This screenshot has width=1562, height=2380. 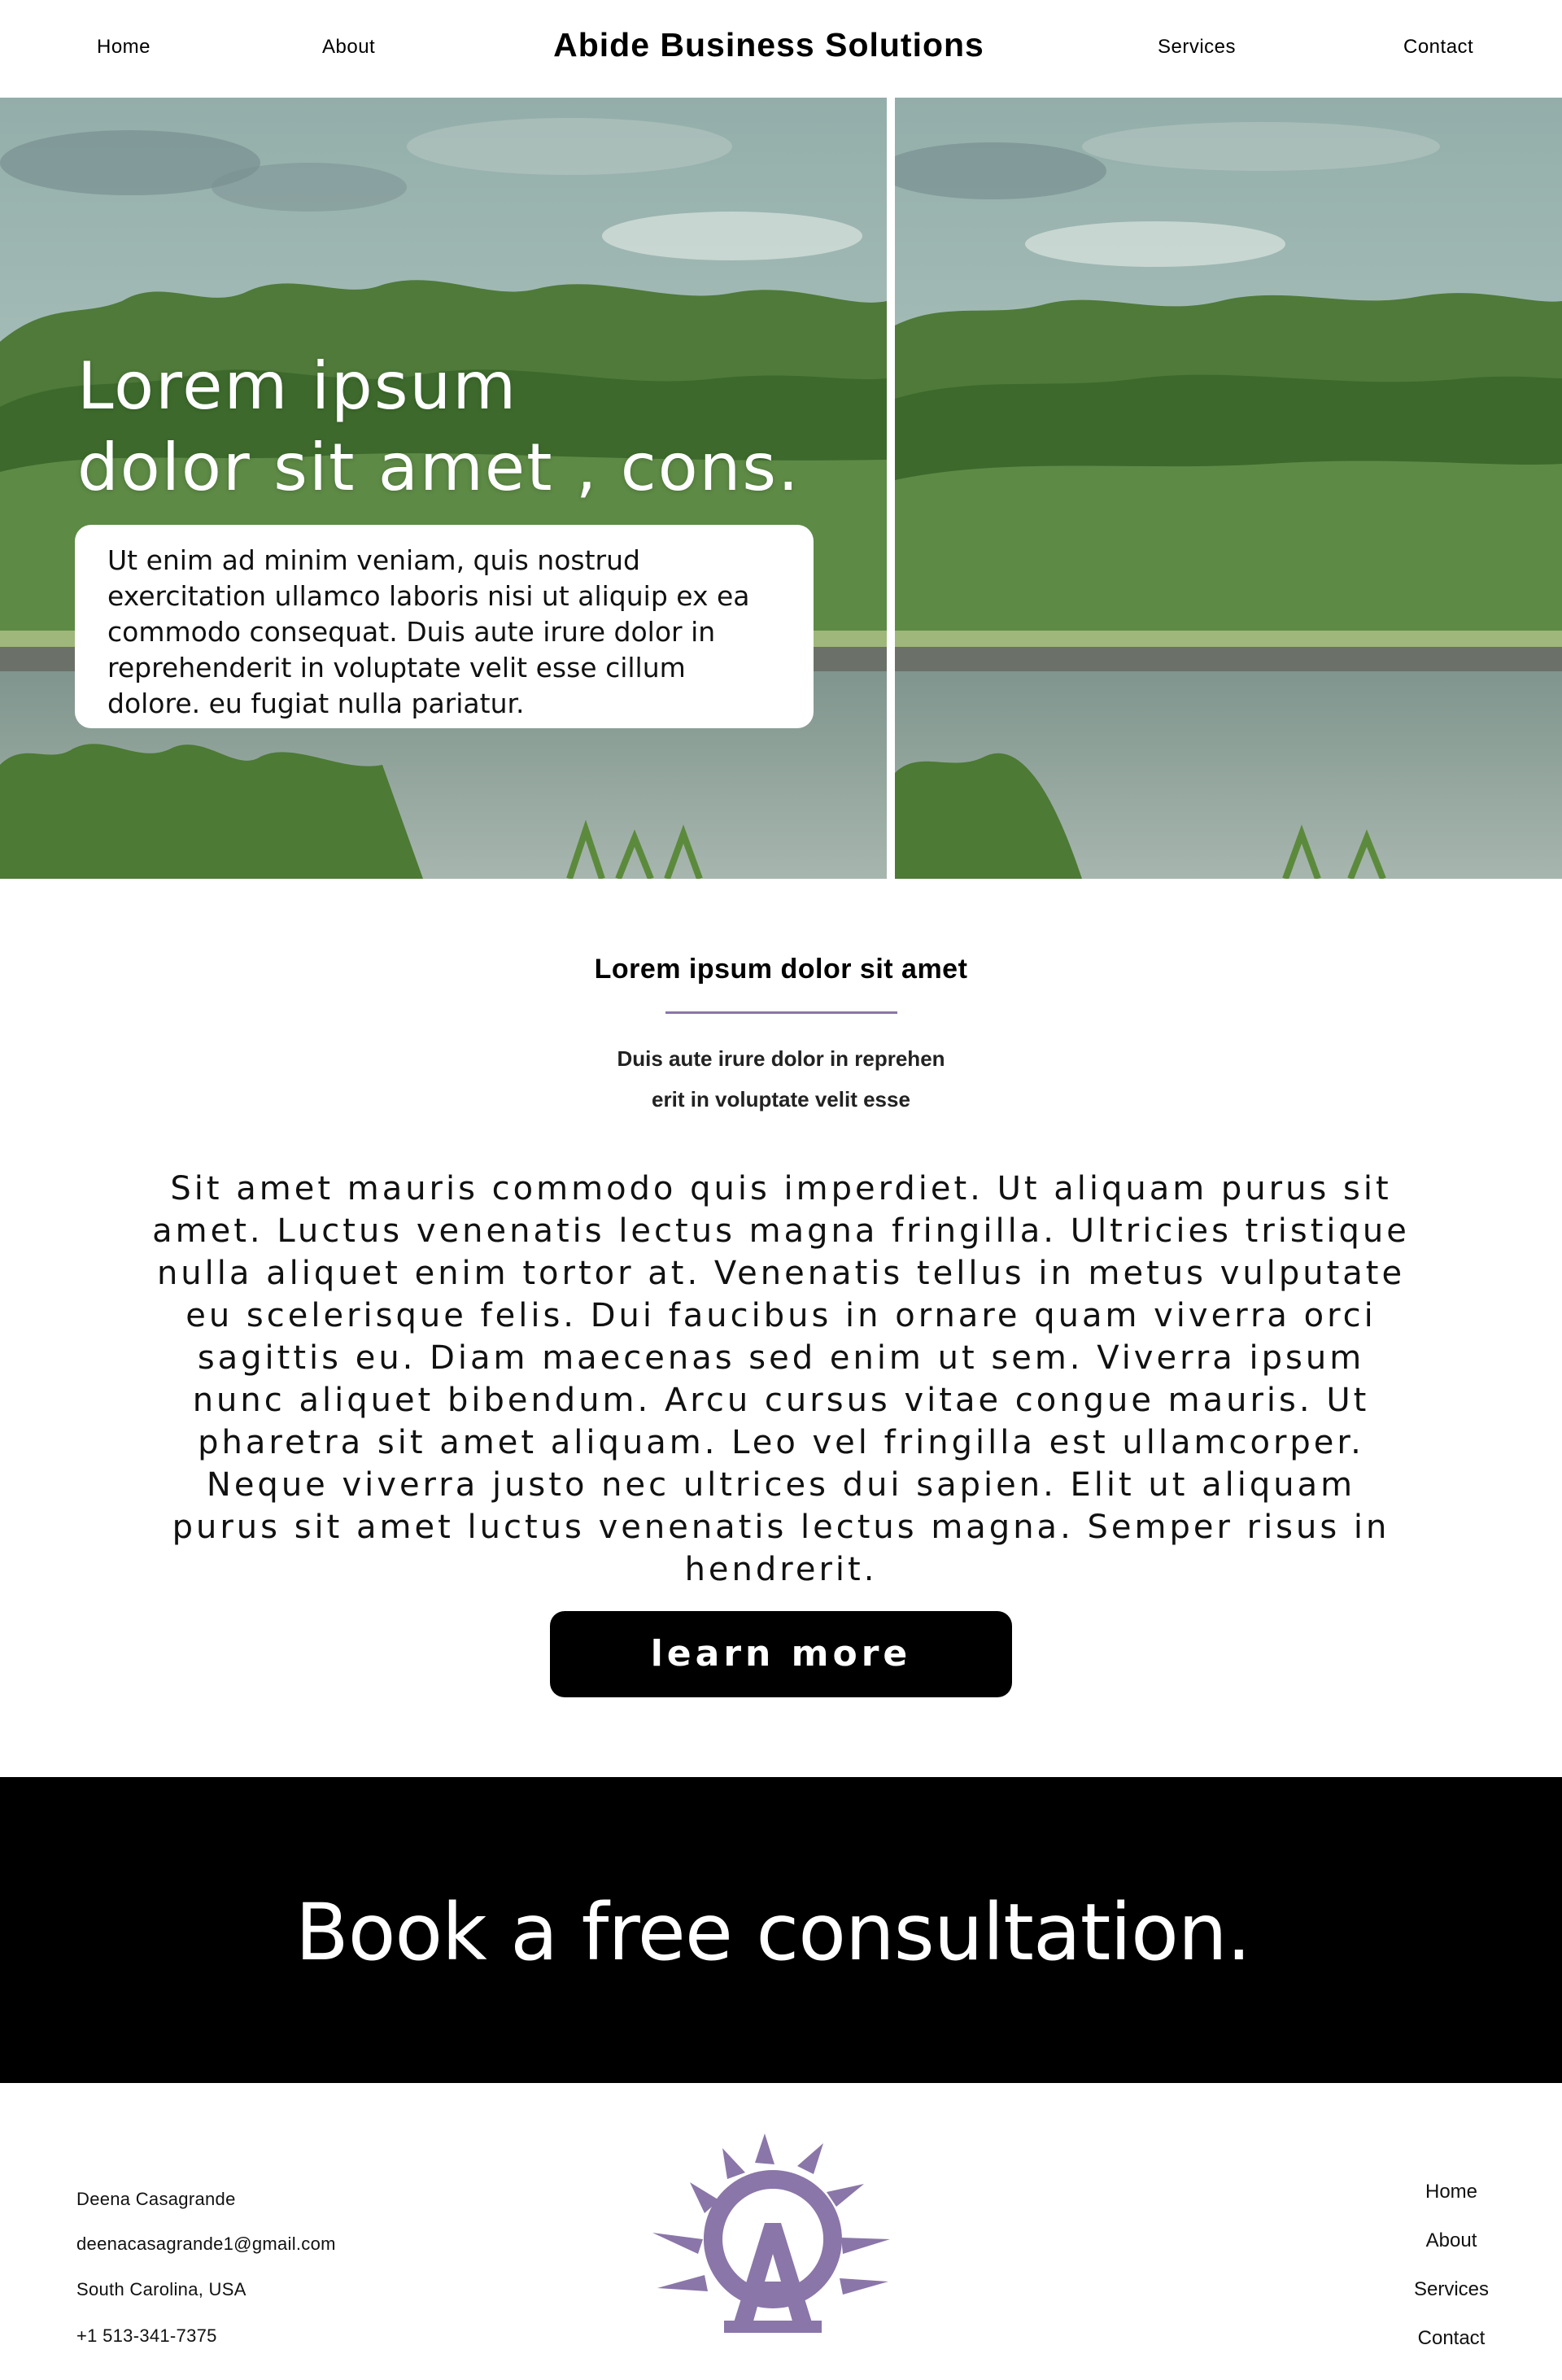 I want to click on hero-title-line-1: Lorem ipsum, so click(x=297, y=386).